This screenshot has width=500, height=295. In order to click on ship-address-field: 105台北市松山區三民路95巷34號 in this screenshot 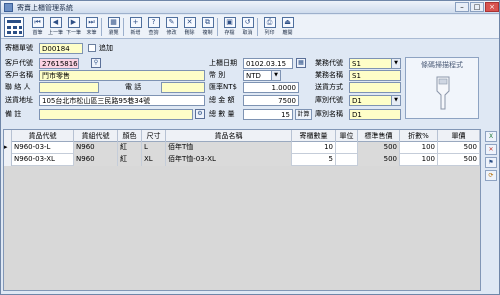, I will do `click(122, 100)`.